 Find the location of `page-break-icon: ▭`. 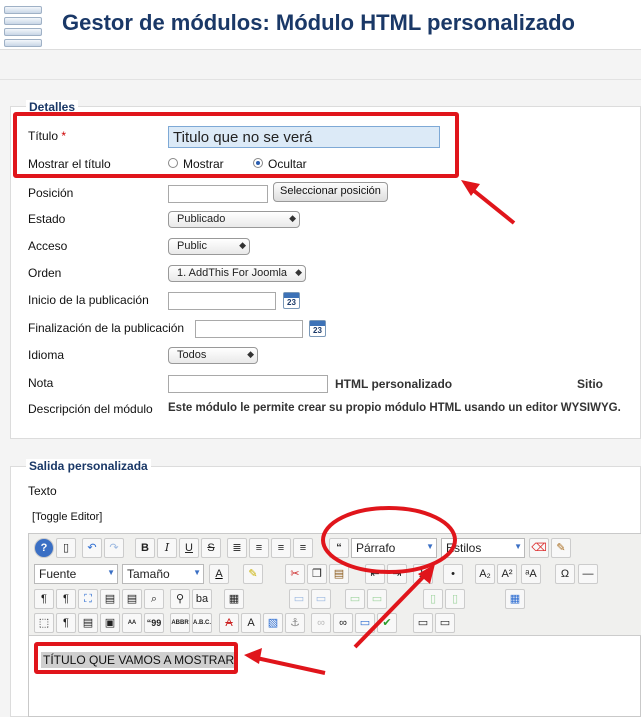

page-break-icon: ▭ is located at coordinates (445, 623).